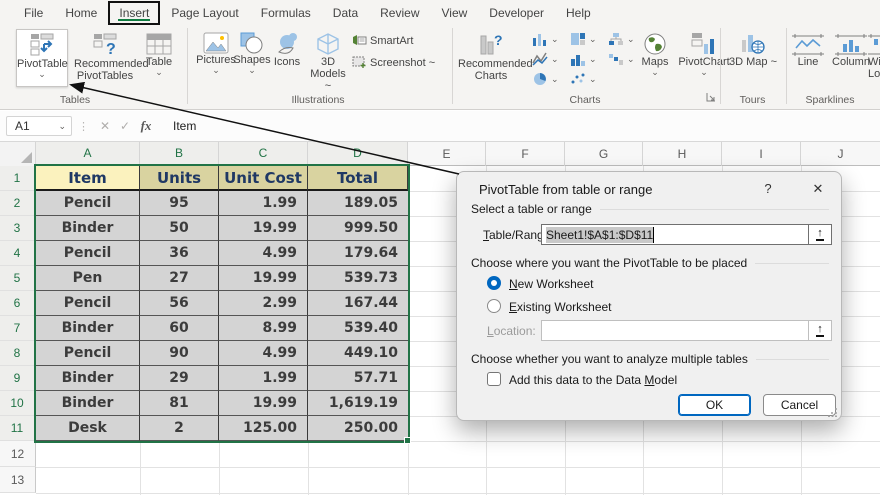 This screenshot has height=495, width=880. What do you see at coordinates (18, 203) in the screenshot?
I see `row-header: 2` at bounding box center [18, 203].